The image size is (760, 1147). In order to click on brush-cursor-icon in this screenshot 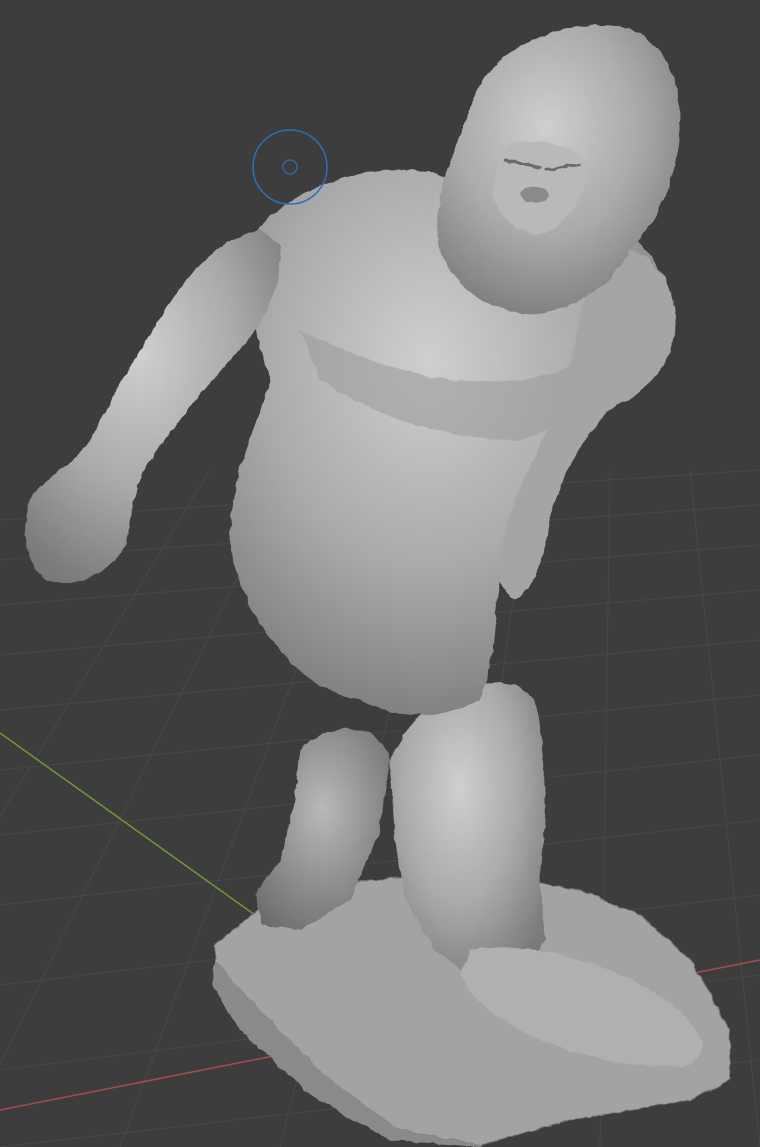, I will do `click(290, 167)`.